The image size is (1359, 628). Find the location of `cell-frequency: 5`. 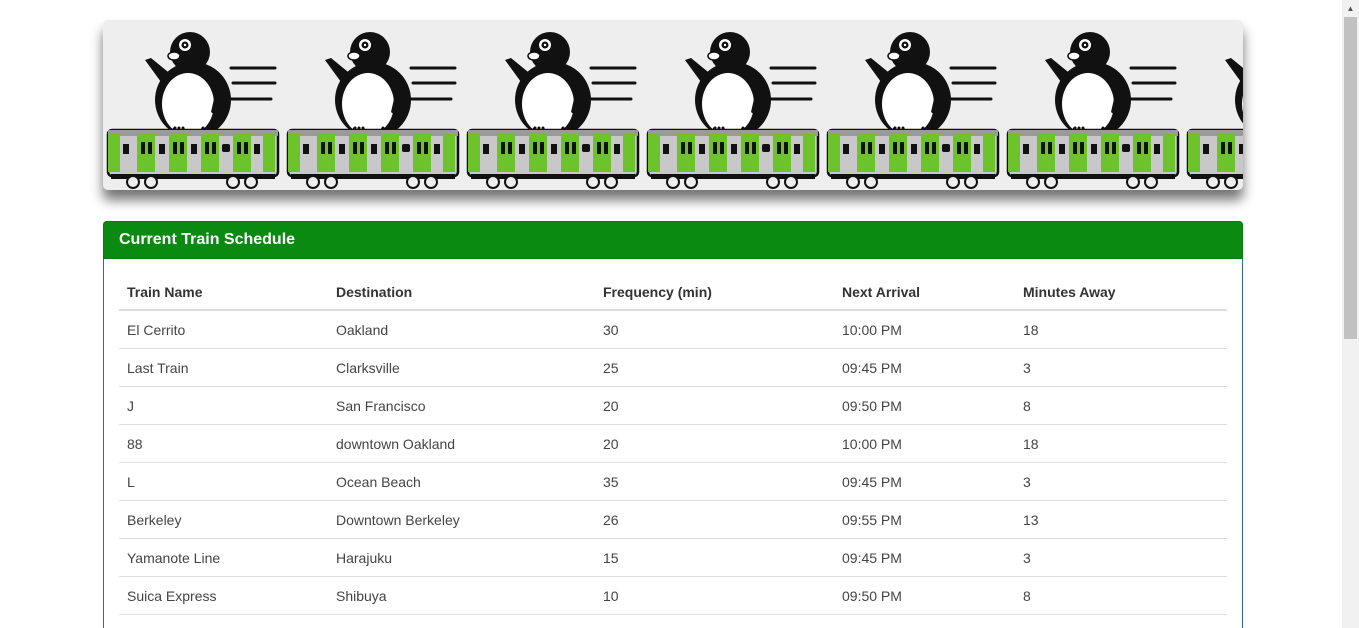

cell-frequency: 5 is located at coordinates (714, 621).